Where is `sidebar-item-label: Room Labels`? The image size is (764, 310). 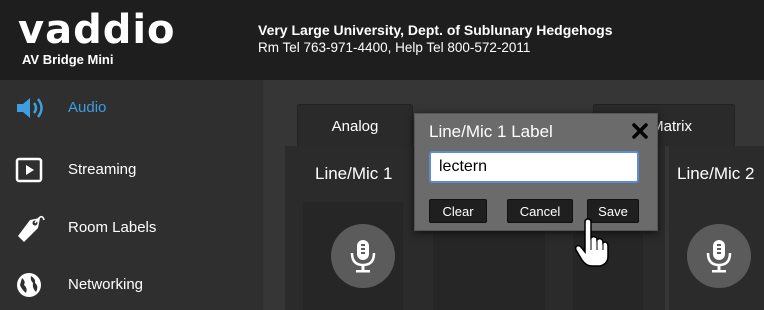 sidebar-item-label: Room Labels is located at coordinates (112, 227).